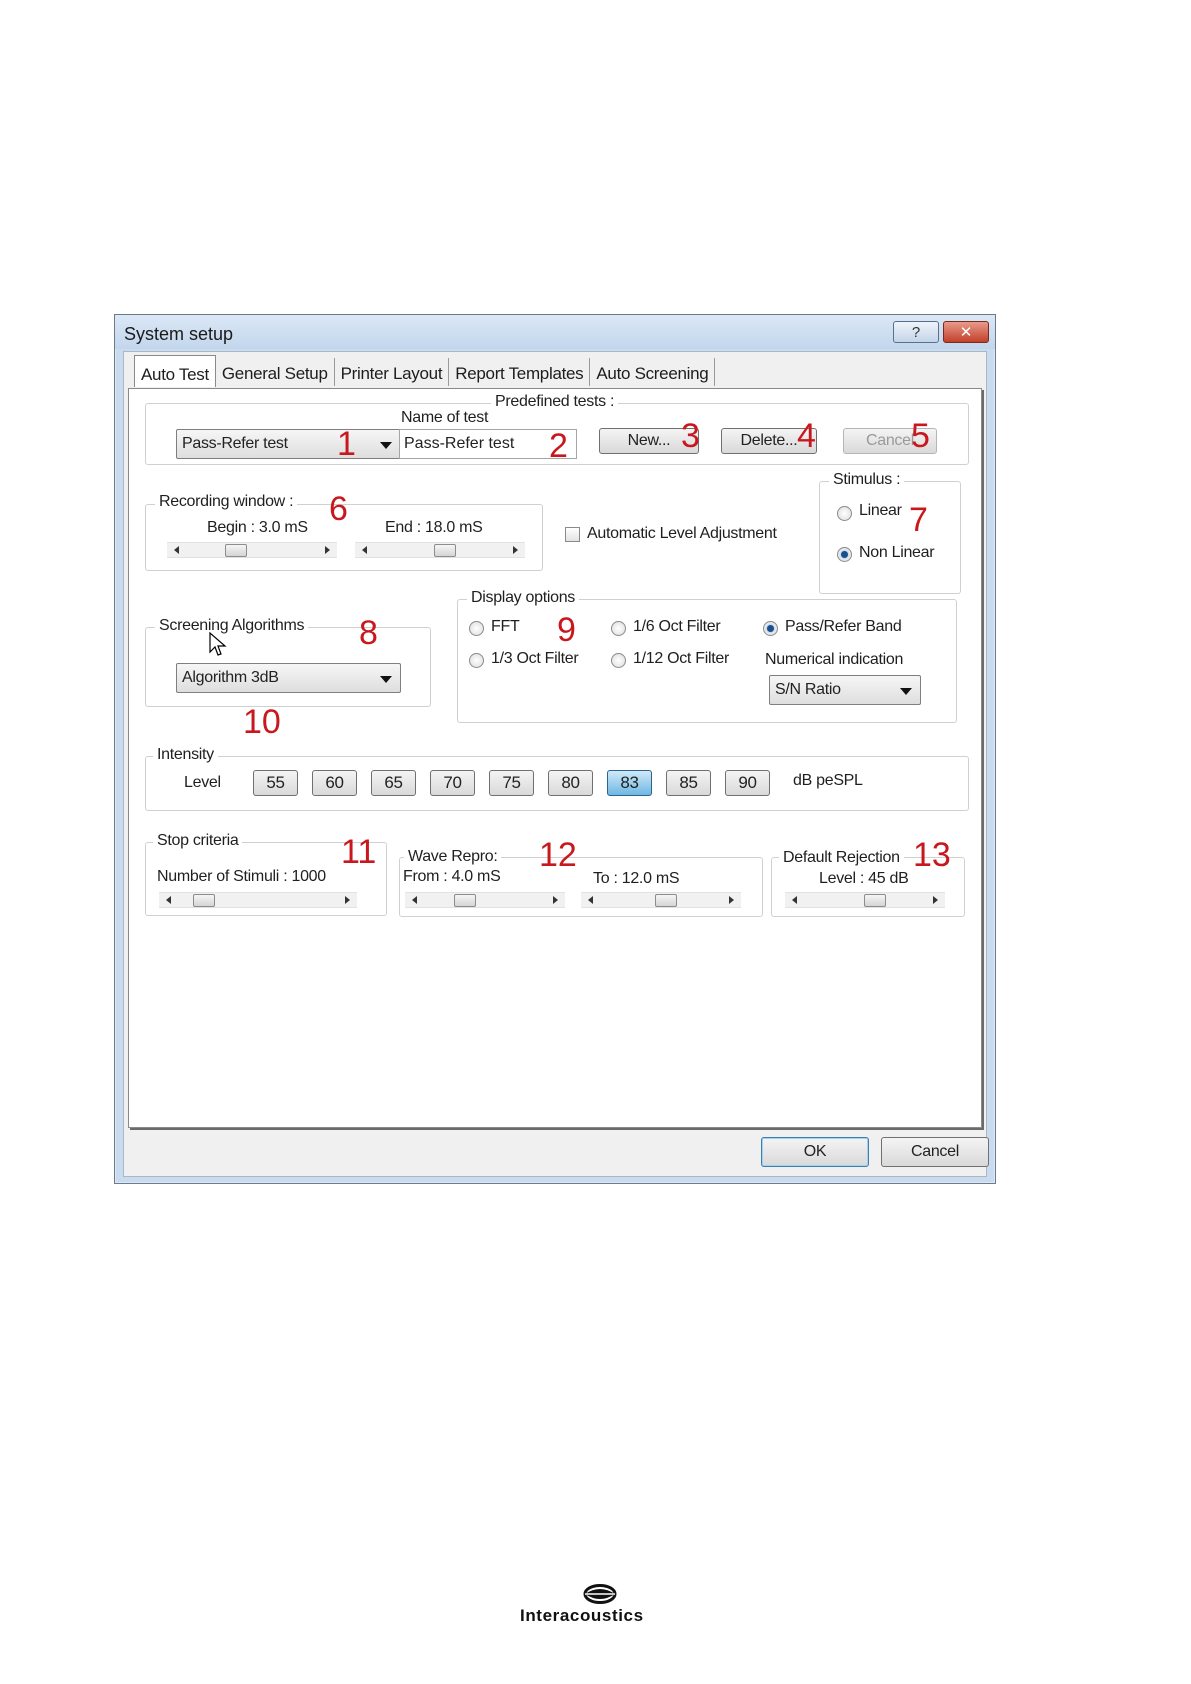 The height and width of the screenshot is (1684, 1191). I want to click on wave-repro-from-scrollbar, so click(485, 900).